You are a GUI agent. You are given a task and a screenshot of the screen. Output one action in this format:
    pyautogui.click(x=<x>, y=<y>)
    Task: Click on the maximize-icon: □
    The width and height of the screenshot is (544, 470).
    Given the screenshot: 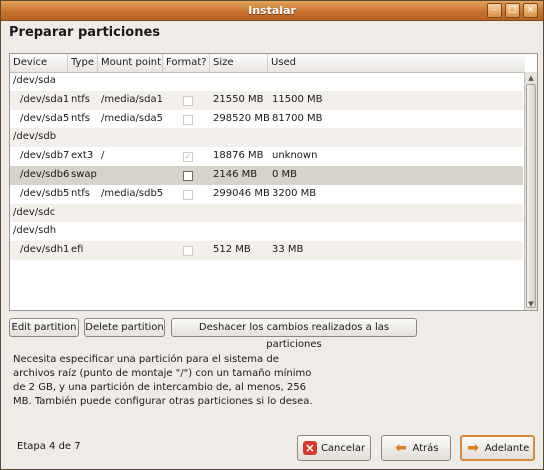 What is the action you would take?
    pyautogui.click(x=512, y=10)
    